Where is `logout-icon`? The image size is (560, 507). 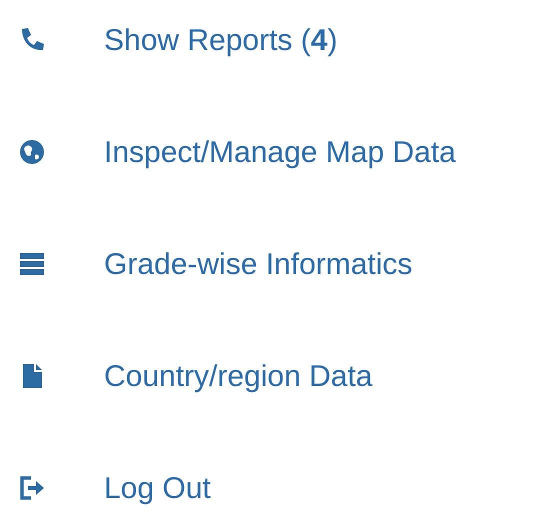 logout-icon is located at coordinates (32, 488).